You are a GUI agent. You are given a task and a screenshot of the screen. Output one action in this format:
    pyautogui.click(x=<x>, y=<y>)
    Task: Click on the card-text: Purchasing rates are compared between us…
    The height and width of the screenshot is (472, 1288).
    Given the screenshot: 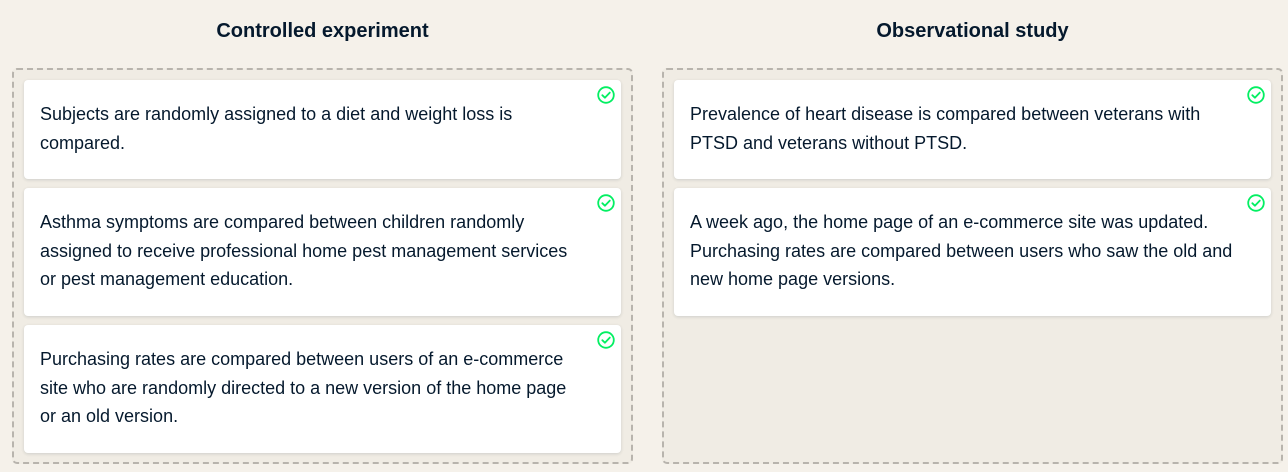 What is the action you would take?
    pyautogui.click(x=303, y=387)
    